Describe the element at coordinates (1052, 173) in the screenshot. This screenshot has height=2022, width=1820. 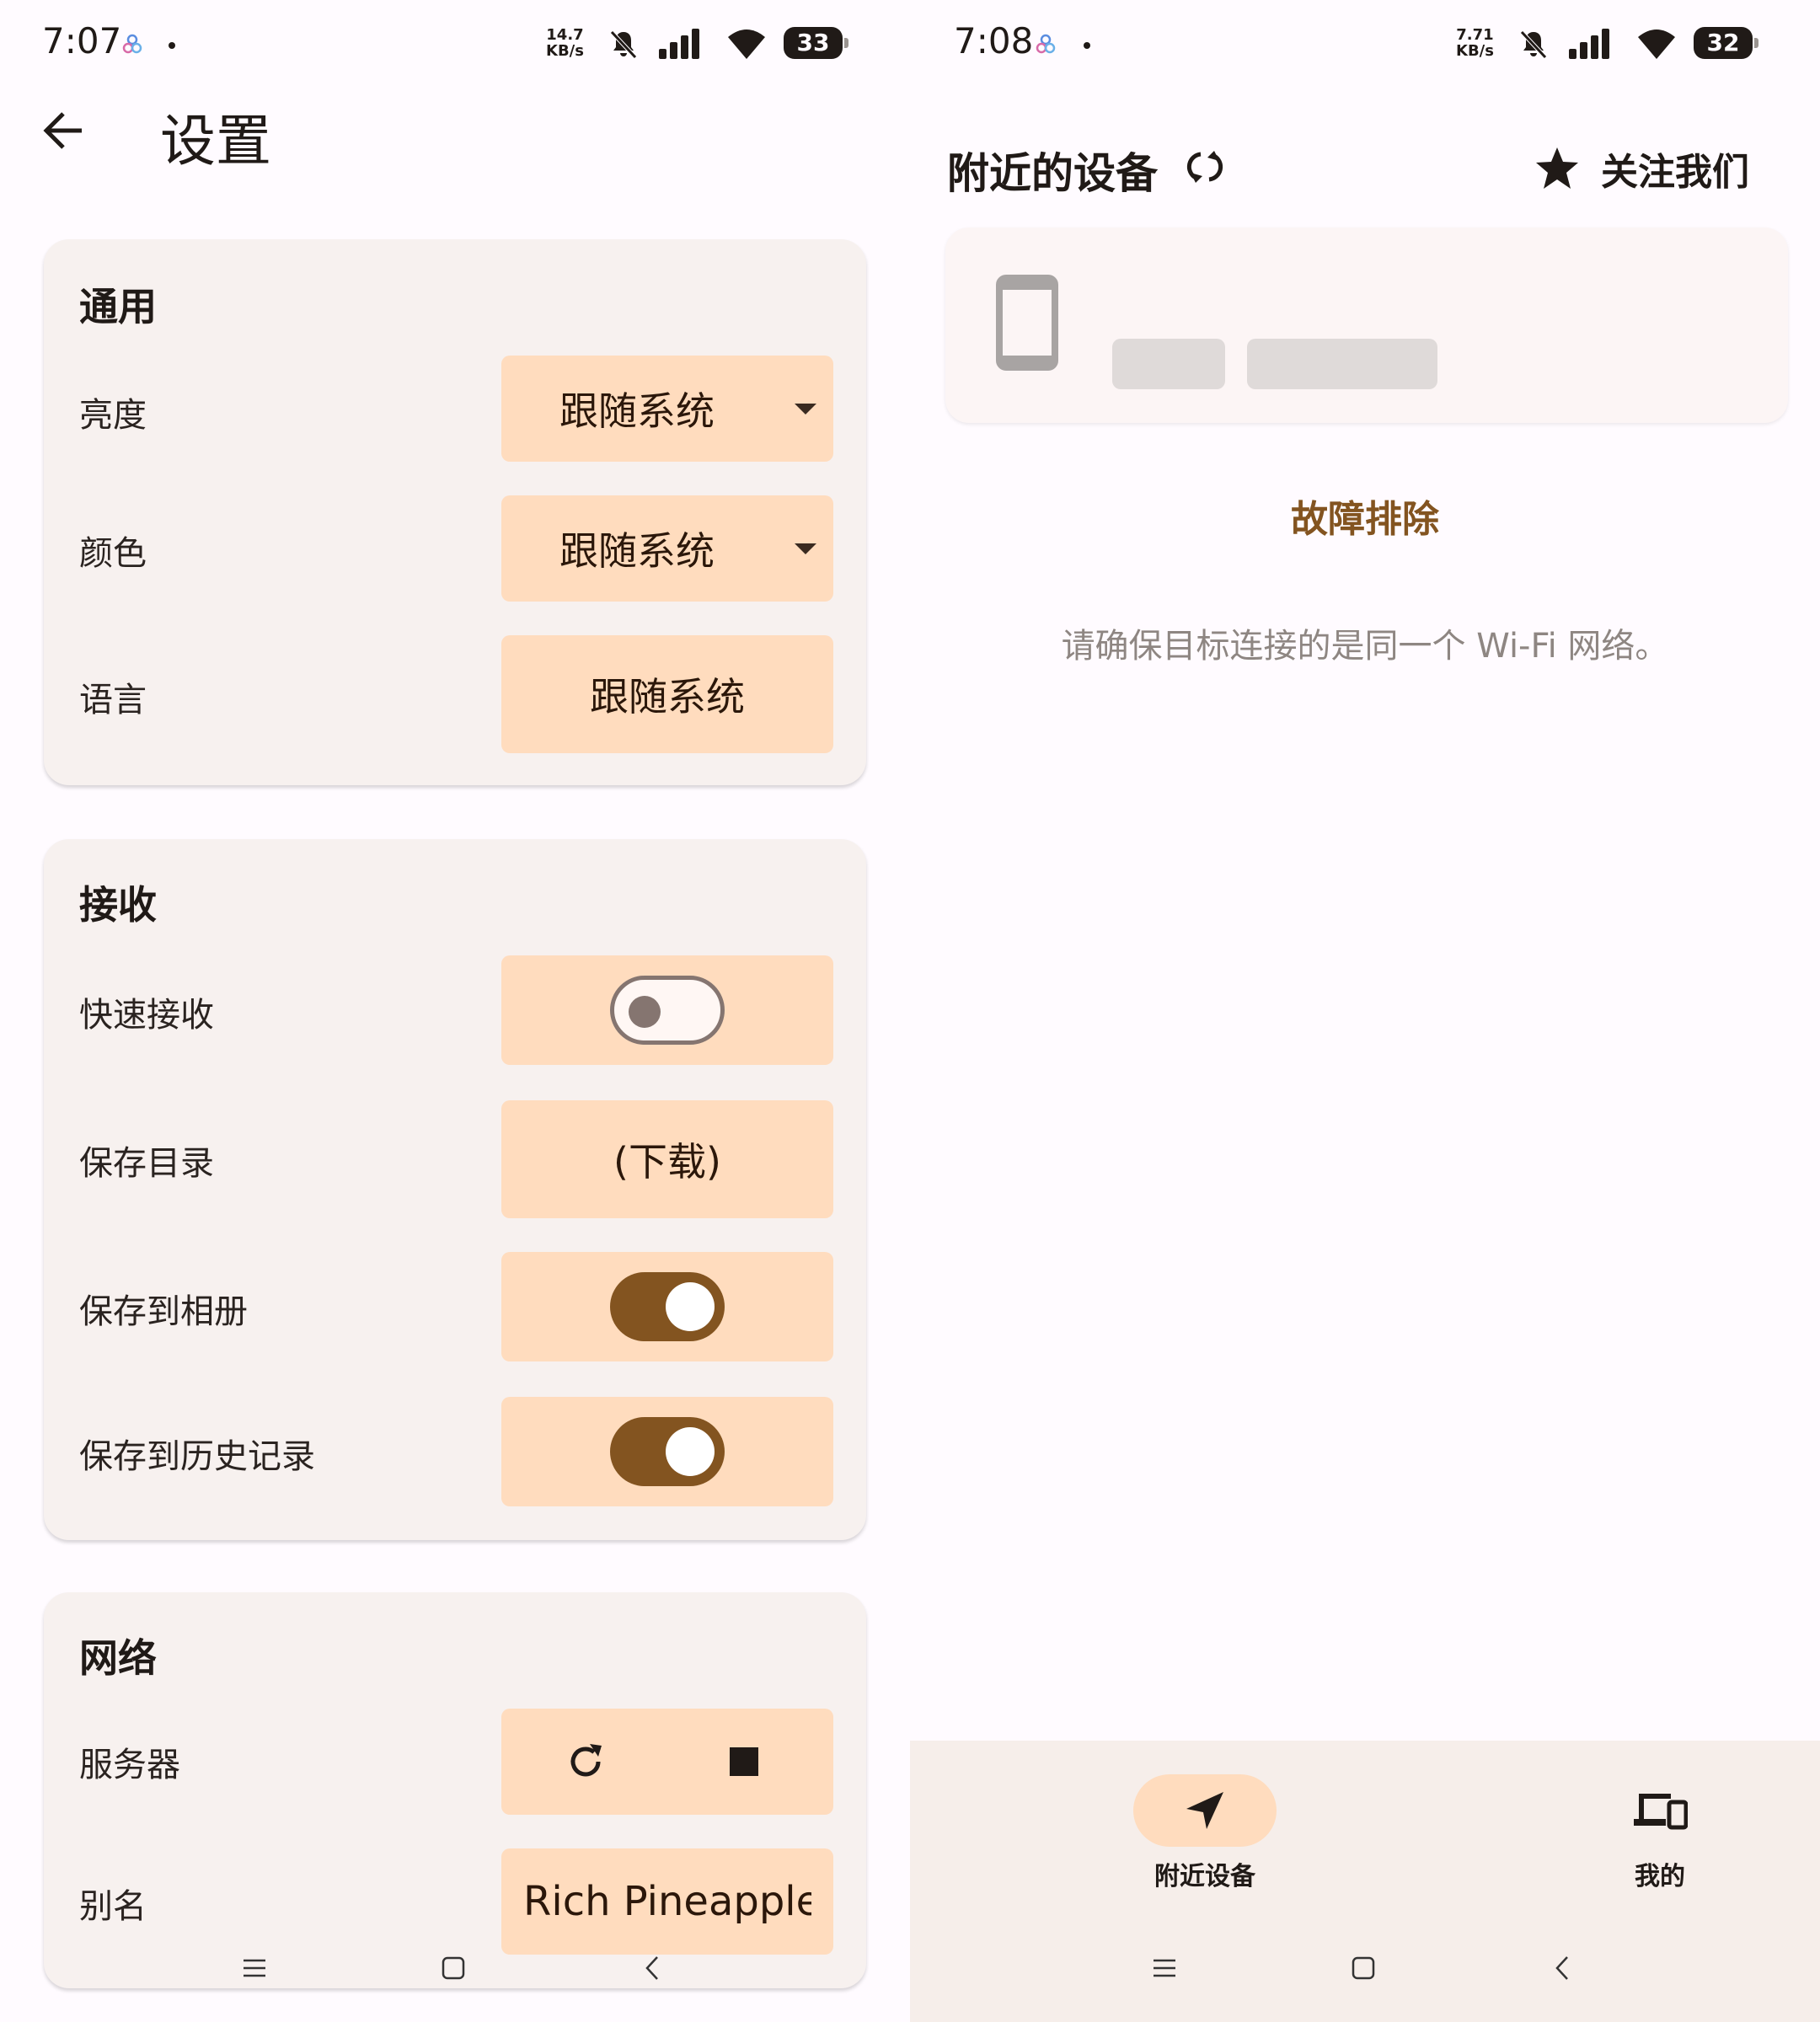
I see `page-title: 附近的设备` at that location.